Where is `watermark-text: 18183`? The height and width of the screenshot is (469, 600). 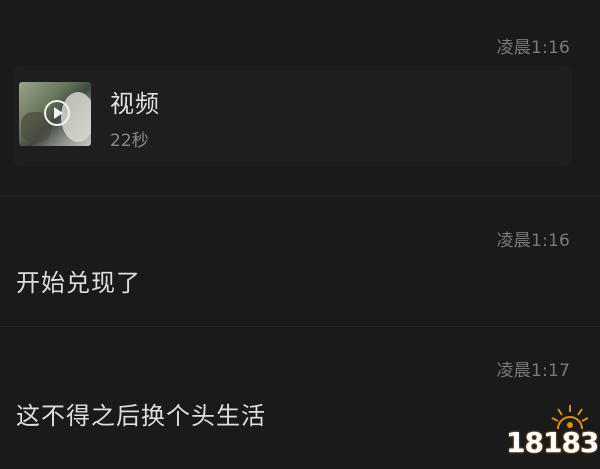 watermark-text: 18183 is located at coordinates (552, 442).